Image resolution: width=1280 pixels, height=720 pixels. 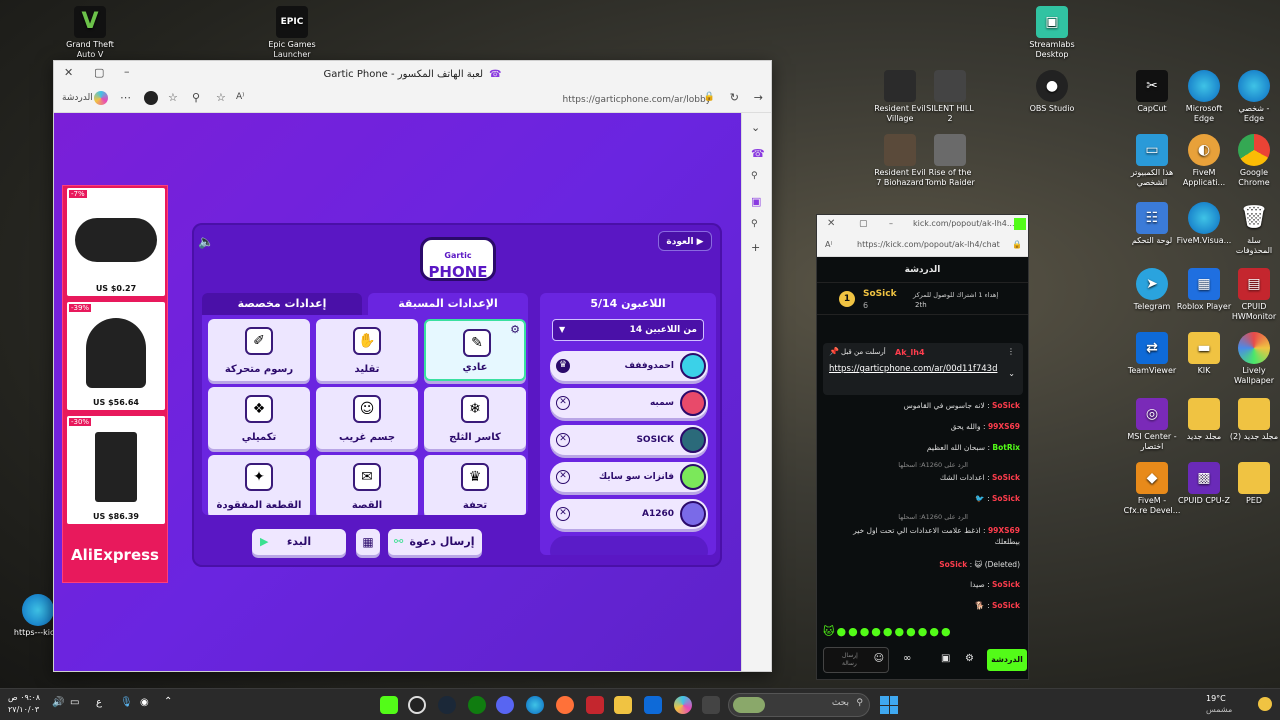 What do you see at coordinates (447, 705) in the screenshot?
I see `taskbar-app-steam` at bounding box center [447, 705].